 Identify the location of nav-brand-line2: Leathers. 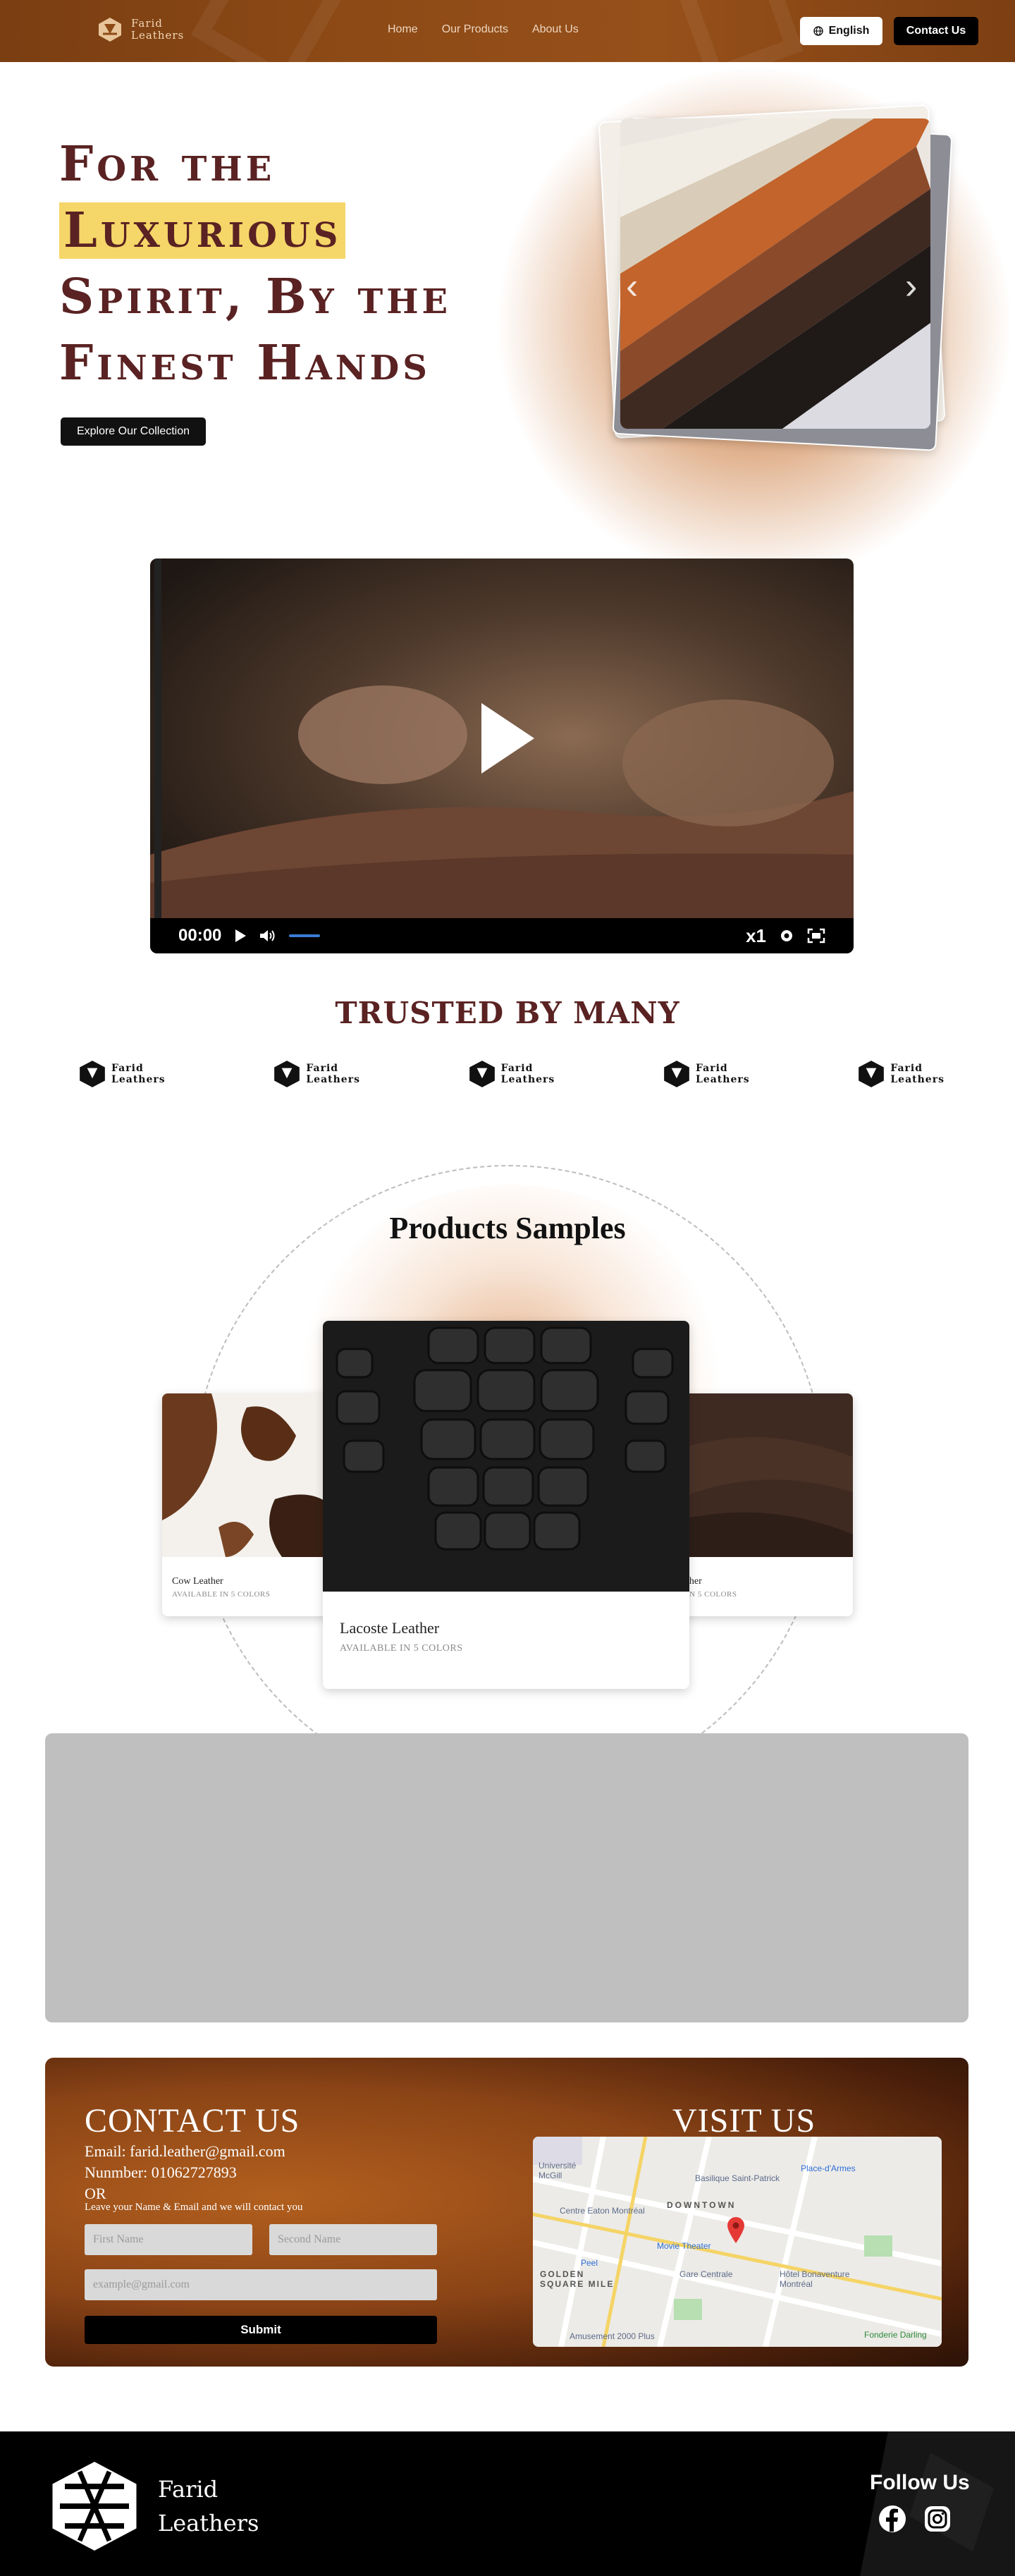
(158, 36).